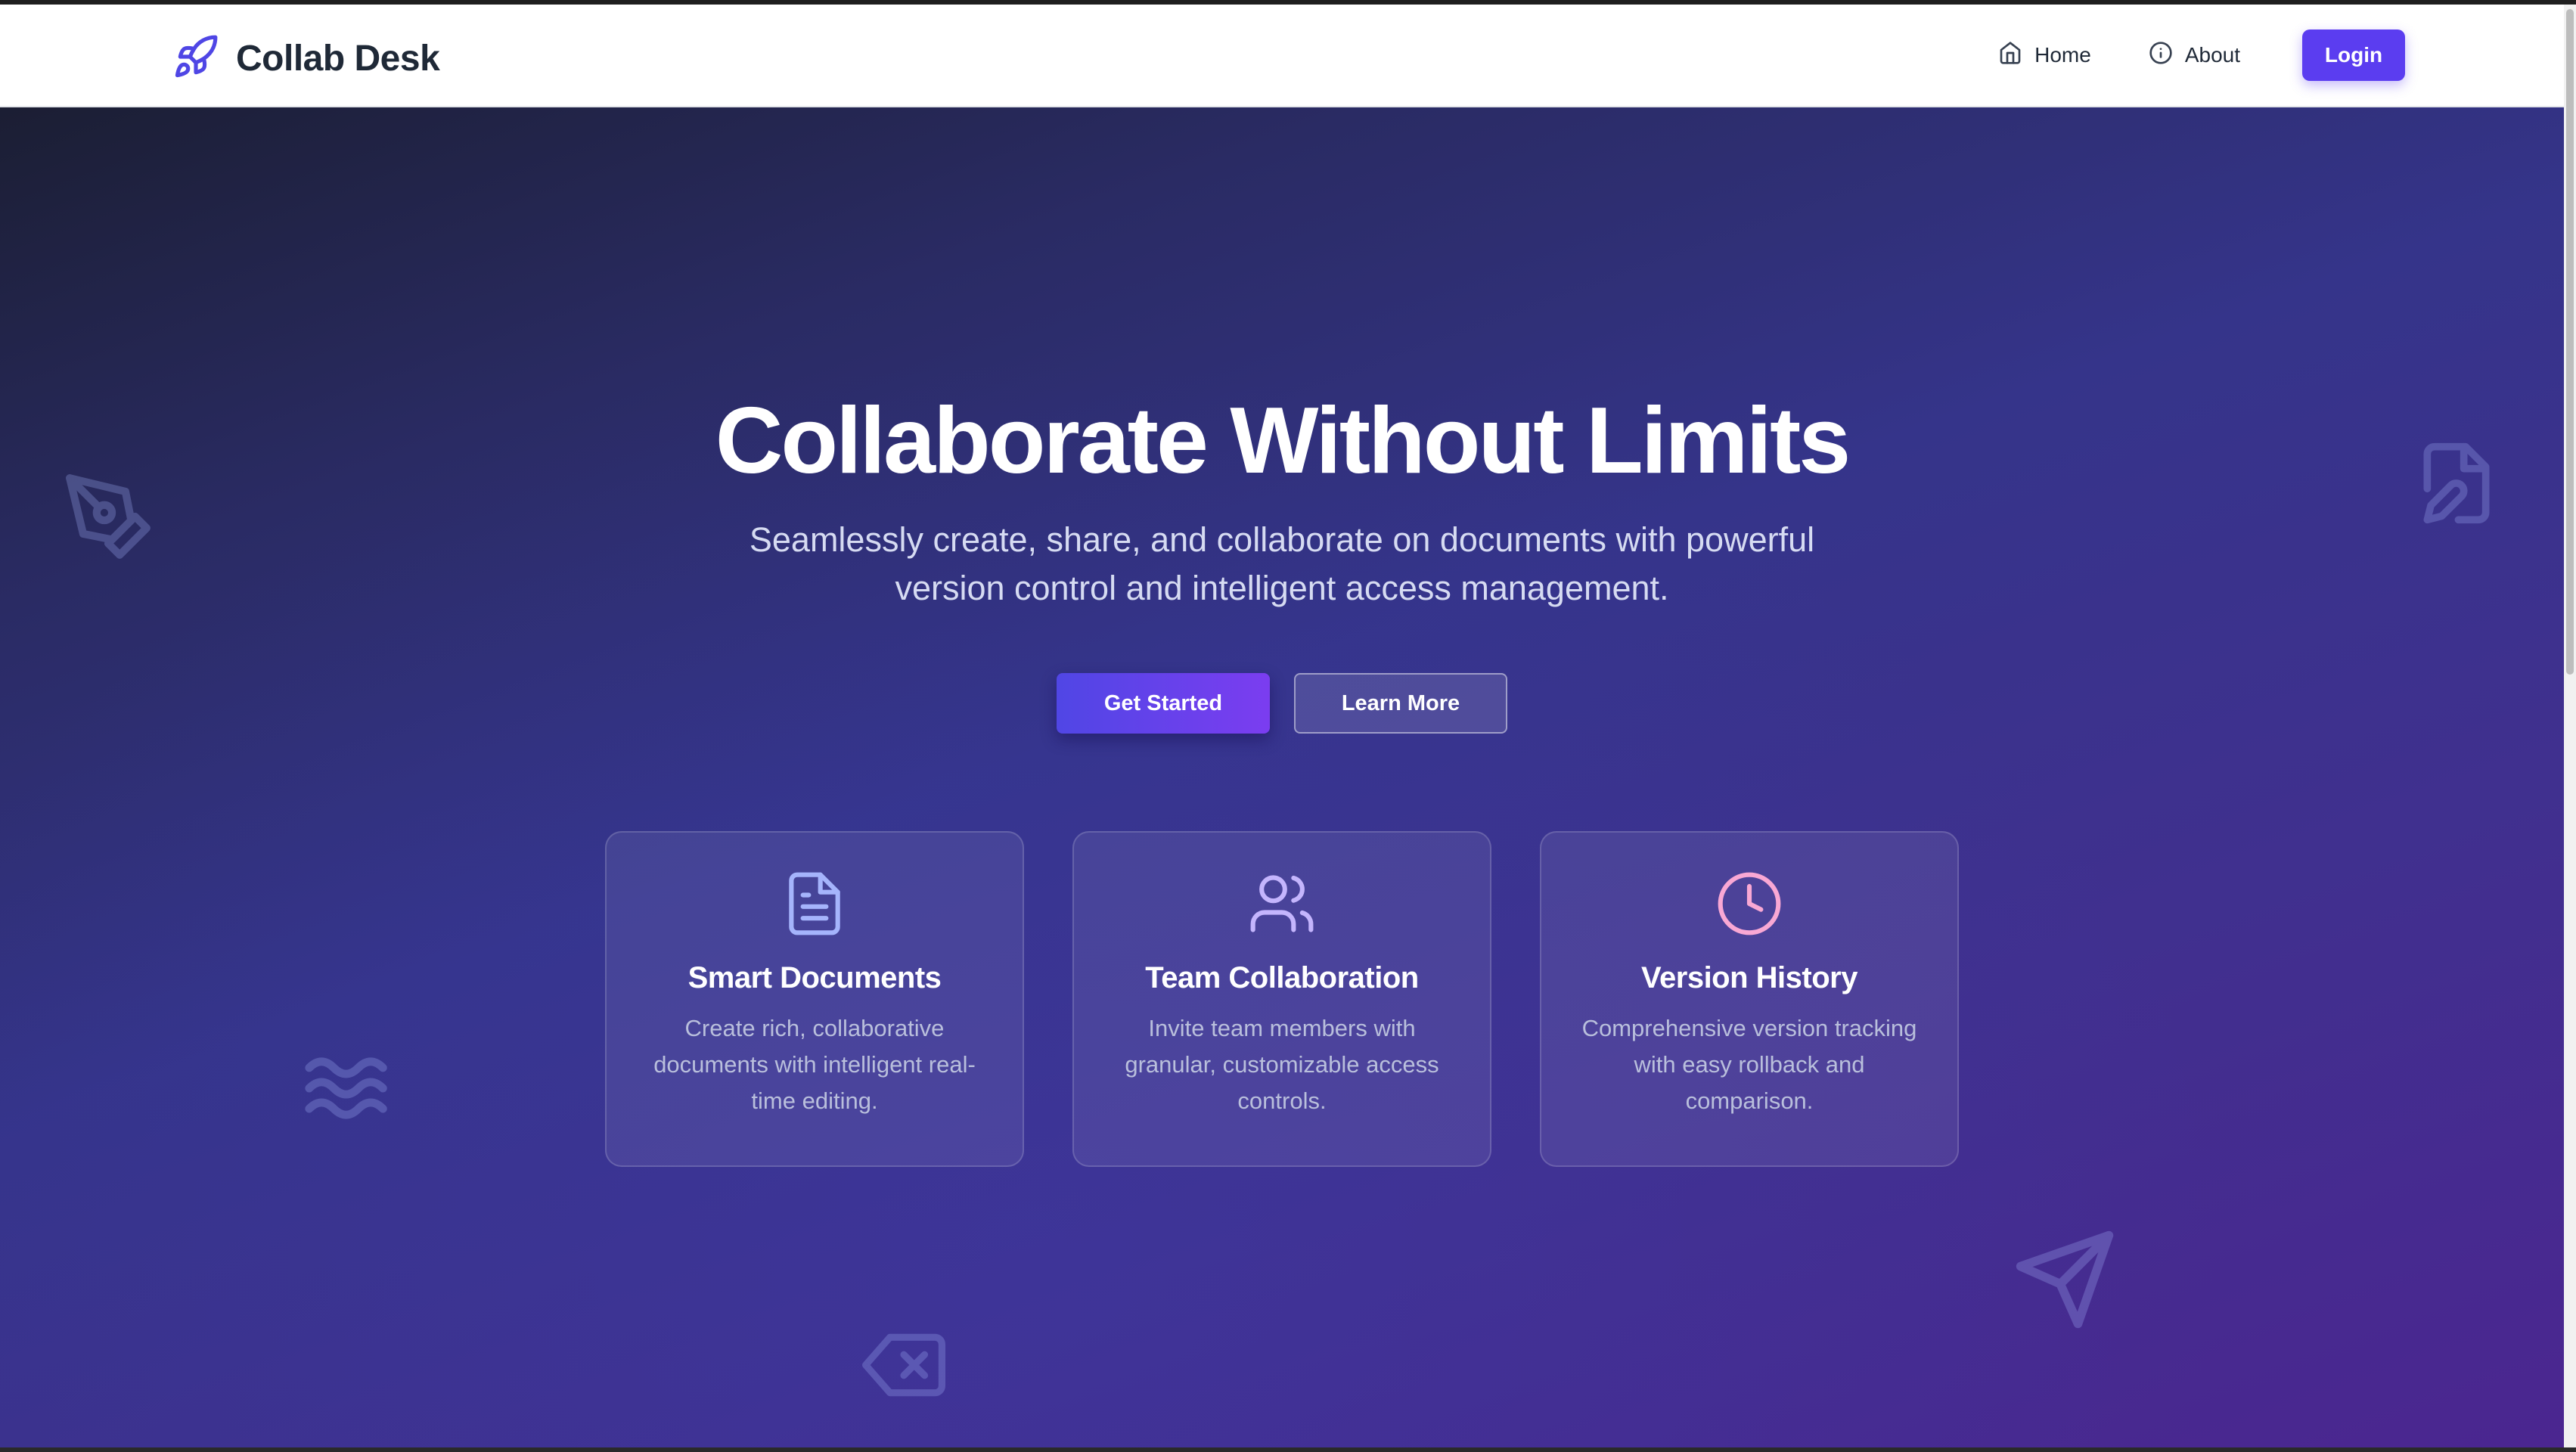  I want to click on info-icon, so click(2161, 55).